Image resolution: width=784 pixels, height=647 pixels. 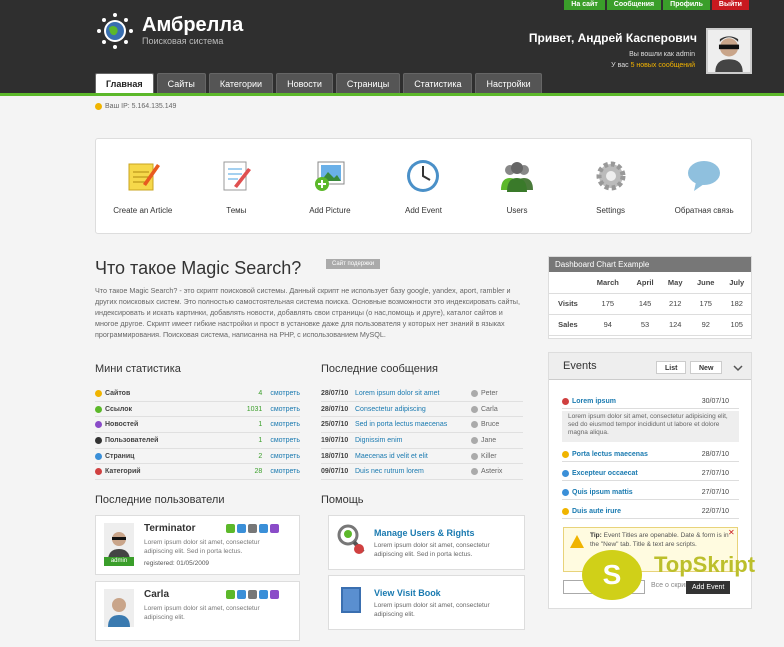 I want to click on new-messages: У вас 5 новых сообщений, so click(x=653, y=65).